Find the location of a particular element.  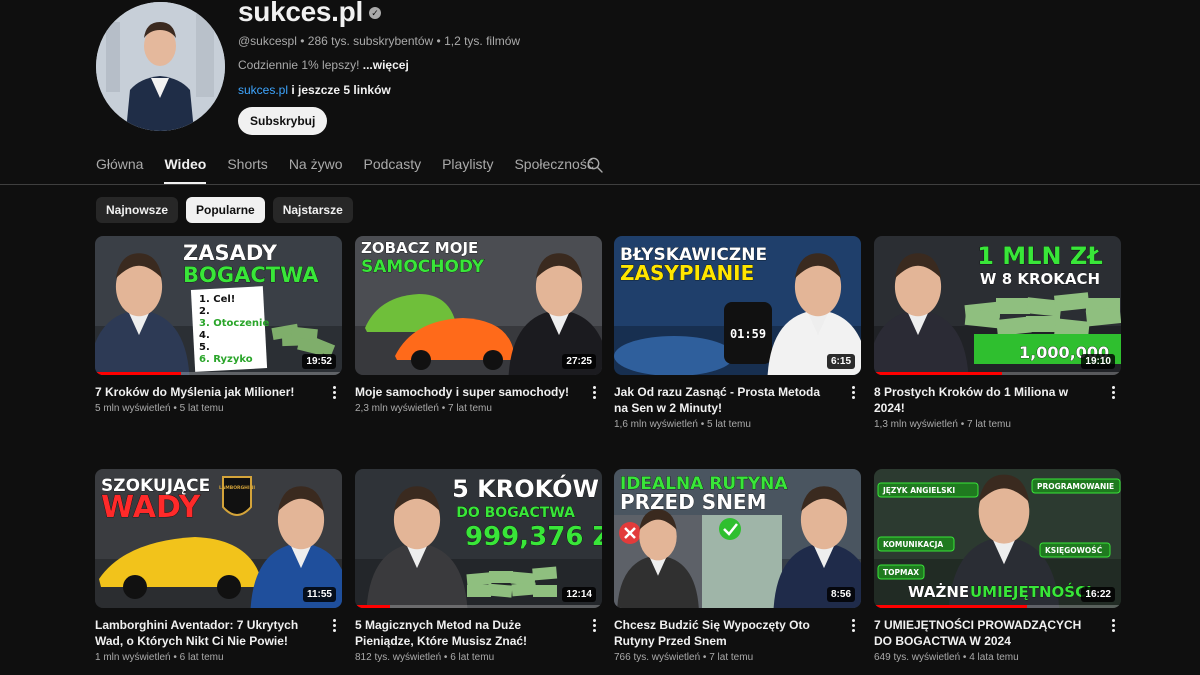

thumbnail-art: IDEALNA RUTYNAPRZED SNEM is located at coordinates (737, 538).